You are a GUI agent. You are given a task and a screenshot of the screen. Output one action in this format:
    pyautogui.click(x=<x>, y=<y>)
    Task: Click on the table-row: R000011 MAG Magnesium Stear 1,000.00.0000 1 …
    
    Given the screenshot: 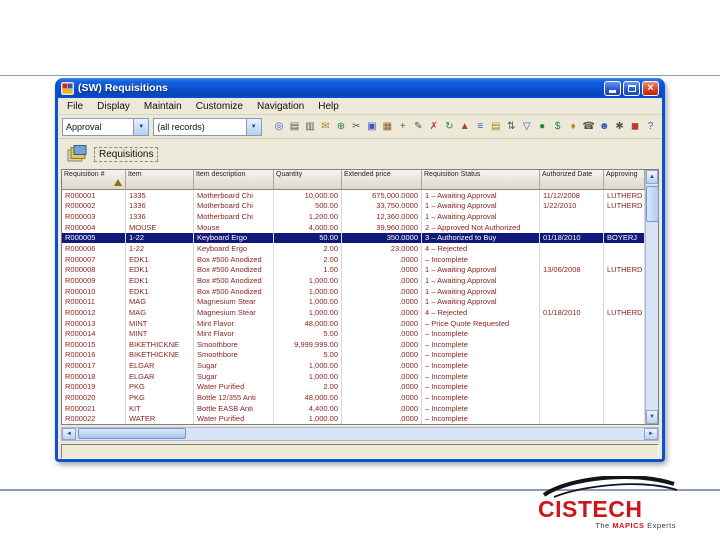 What is the action you would take?
    pyautogui.click(x=353, y=302)
    